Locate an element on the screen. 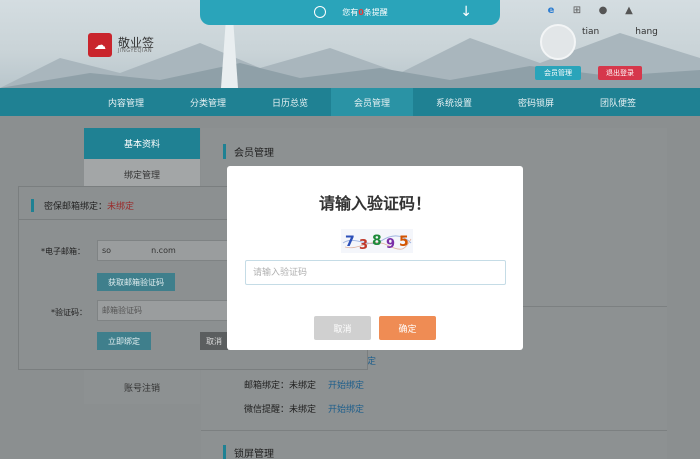 The width and height of the screenshot is (700, 459). username: tian hang is located at coordinates (620, 32).